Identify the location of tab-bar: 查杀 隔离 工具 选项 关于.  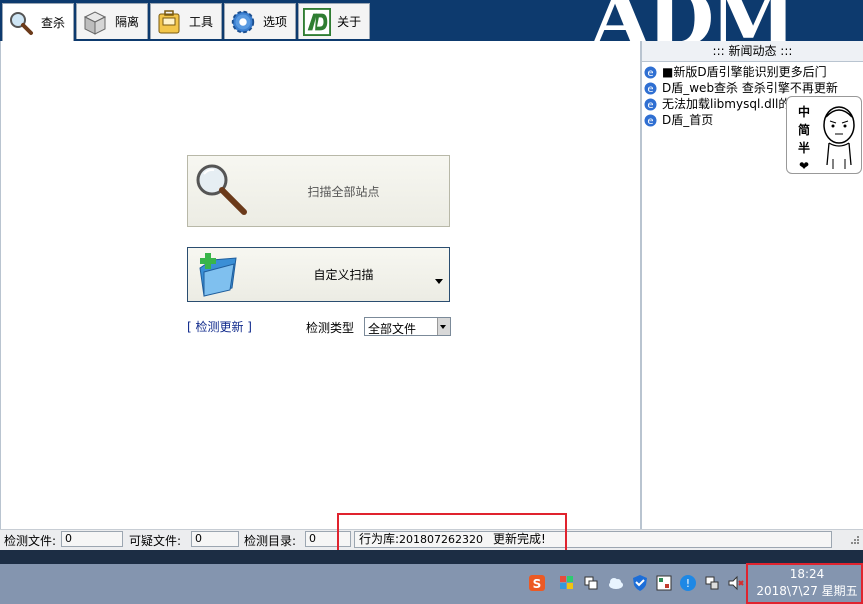
(187, 22).